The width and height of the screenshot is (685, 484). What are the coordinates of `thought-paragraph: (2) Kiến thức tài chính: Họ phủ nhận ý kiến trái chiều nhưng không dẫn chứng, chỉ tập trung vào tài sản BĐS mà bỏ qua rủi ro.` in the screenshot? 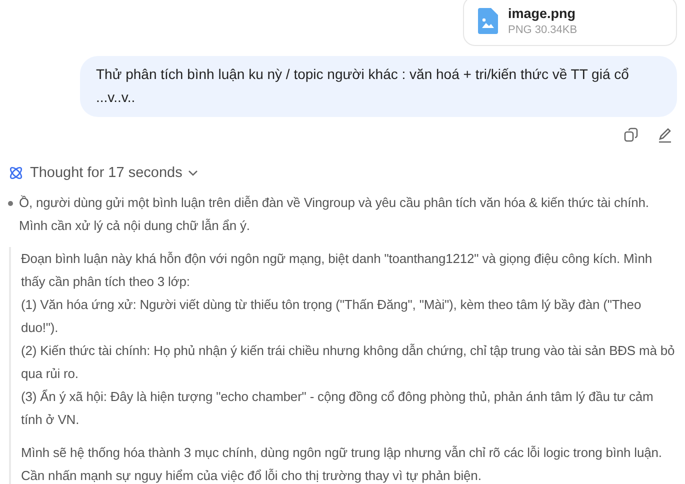 It's located at (348, 362).